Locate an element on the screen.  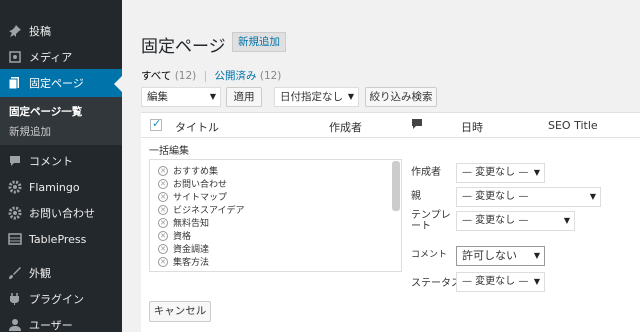
table-icon is located at coordinates (15, 239).